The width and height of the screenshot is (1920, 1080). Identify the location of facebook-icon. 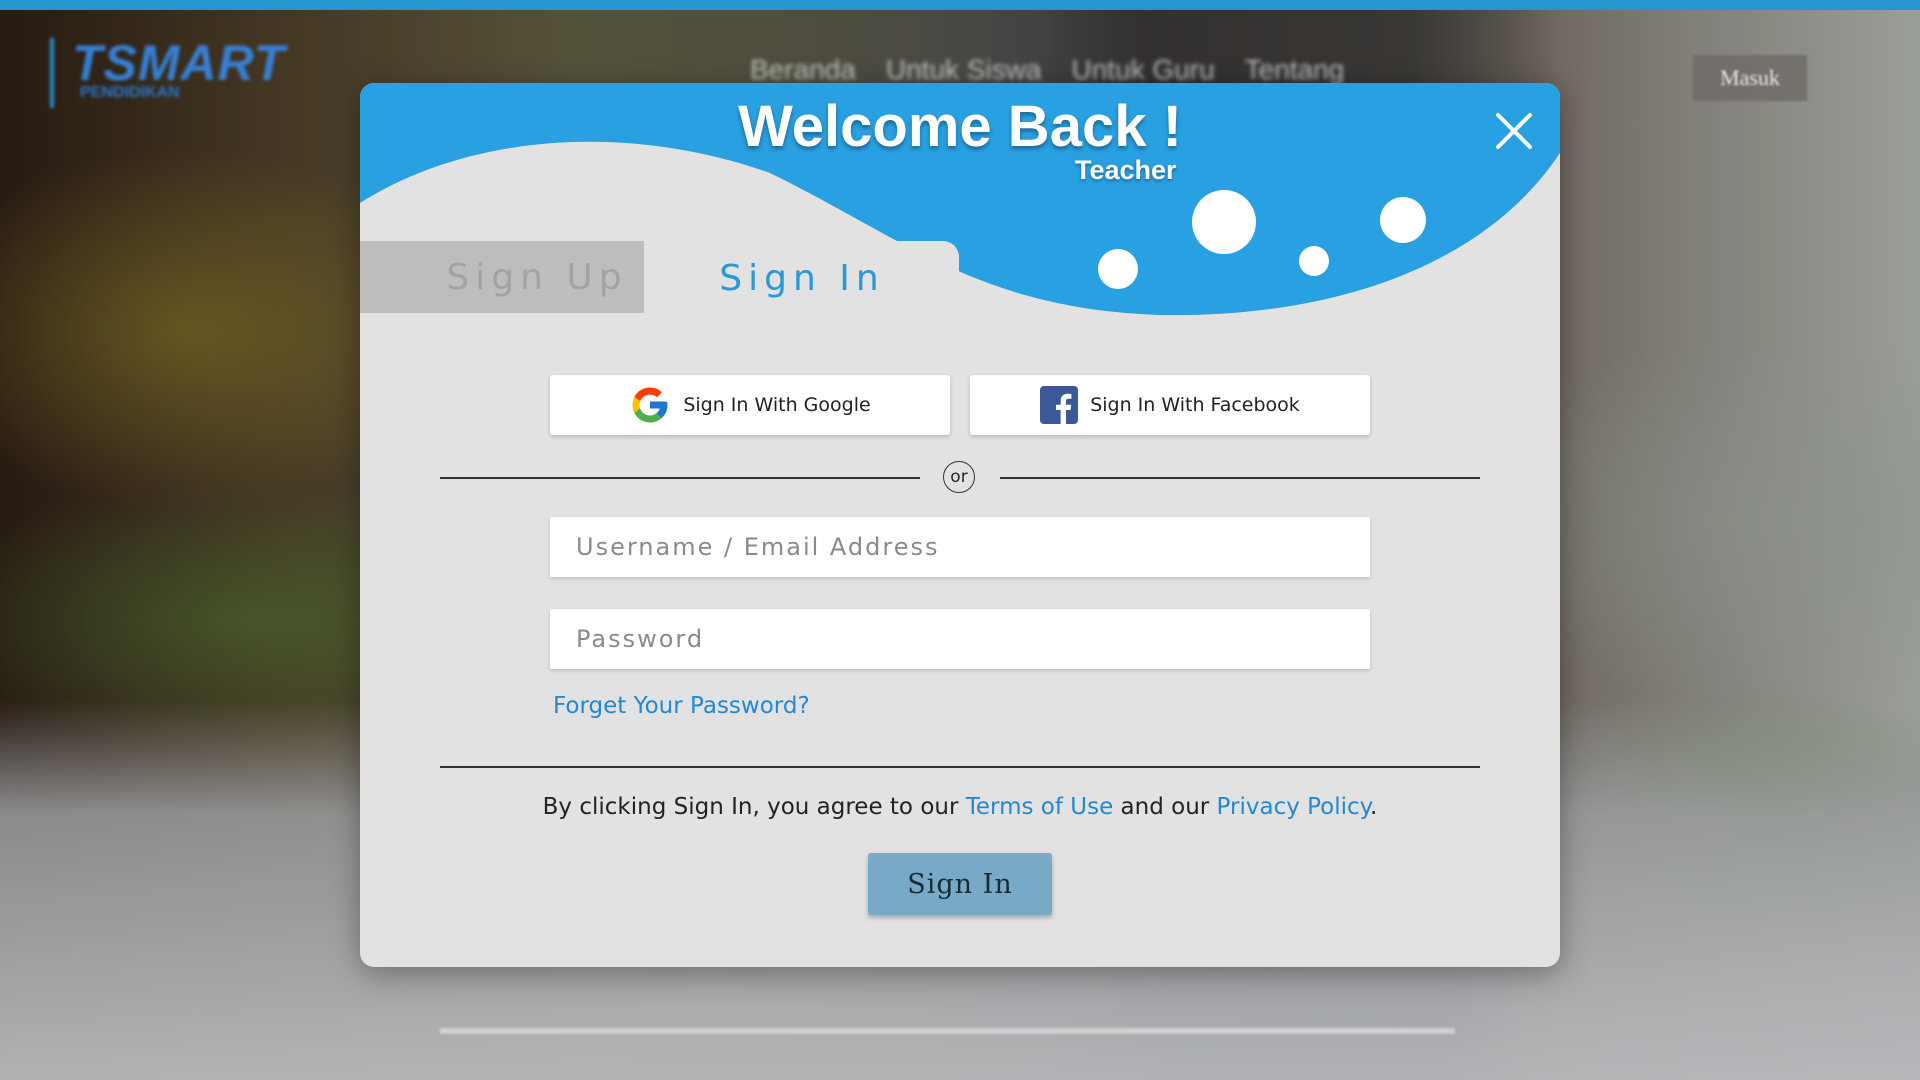
(1059, 405).